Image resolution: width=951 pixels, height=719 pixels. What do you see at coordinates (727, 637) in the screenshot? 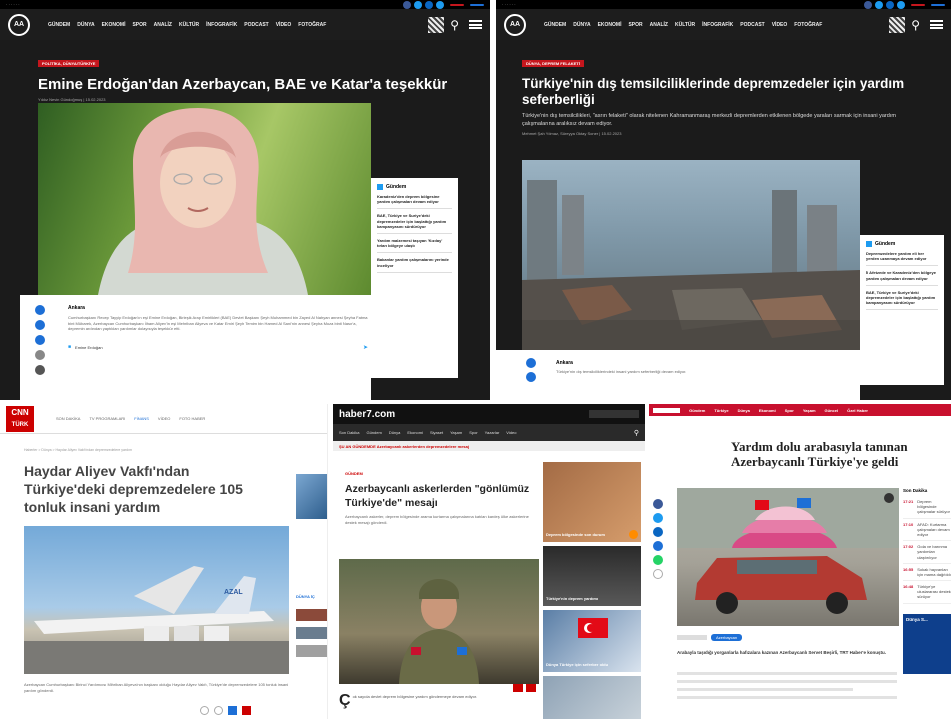
I see `tag-badge: Azerbaycan` at bounding box center [727, 637].